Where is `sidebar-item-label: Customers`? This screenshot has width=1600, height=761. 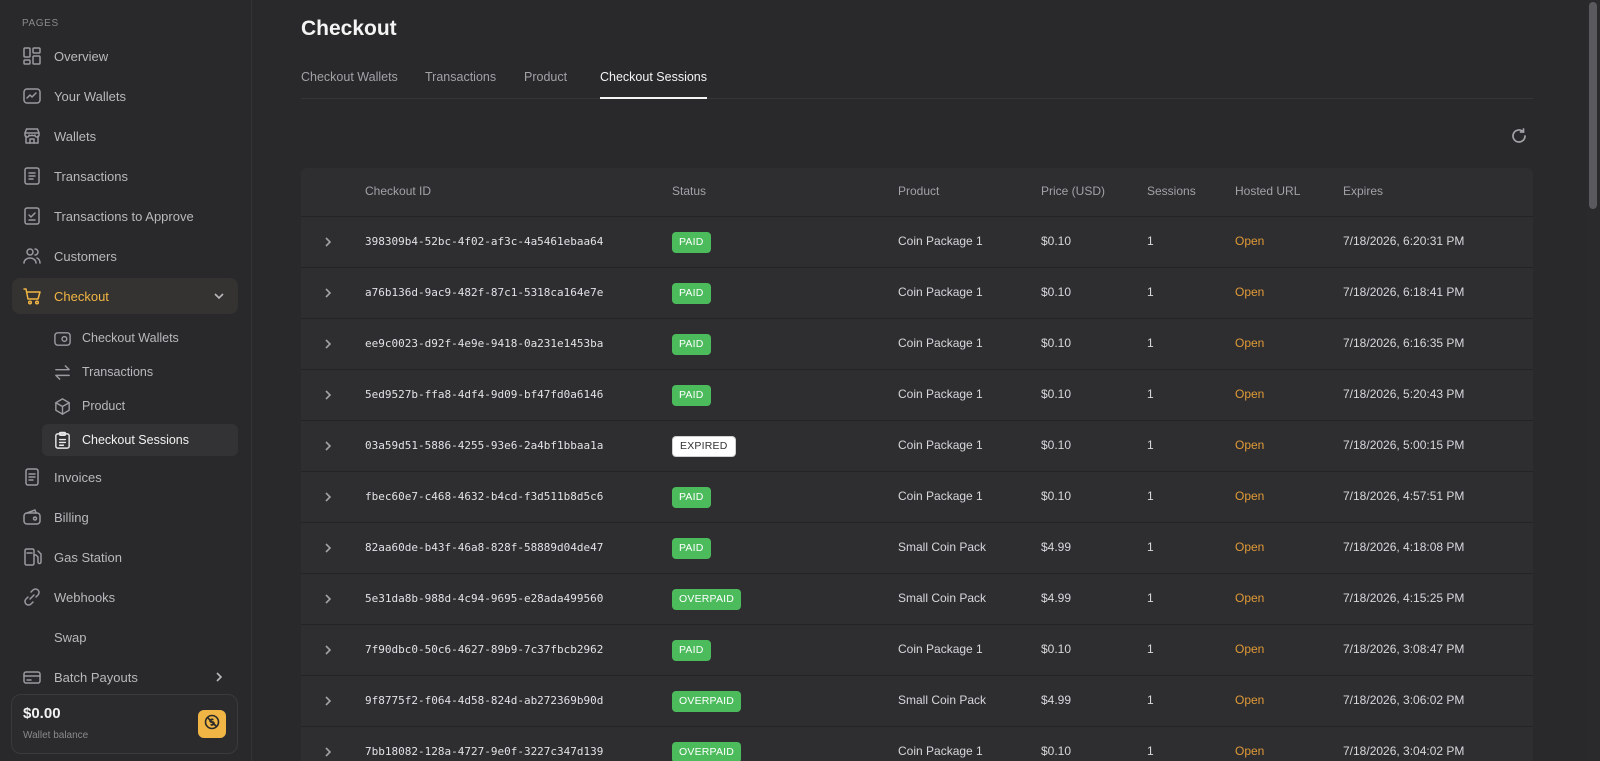 sidebar-item-label: Customers is located at coordinates (85, 256).